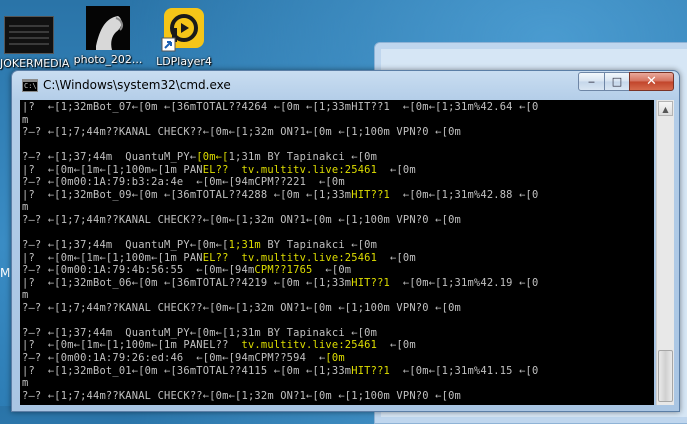 The image size is (687, 424). I want to click on photo-icon, so click(108, 28).